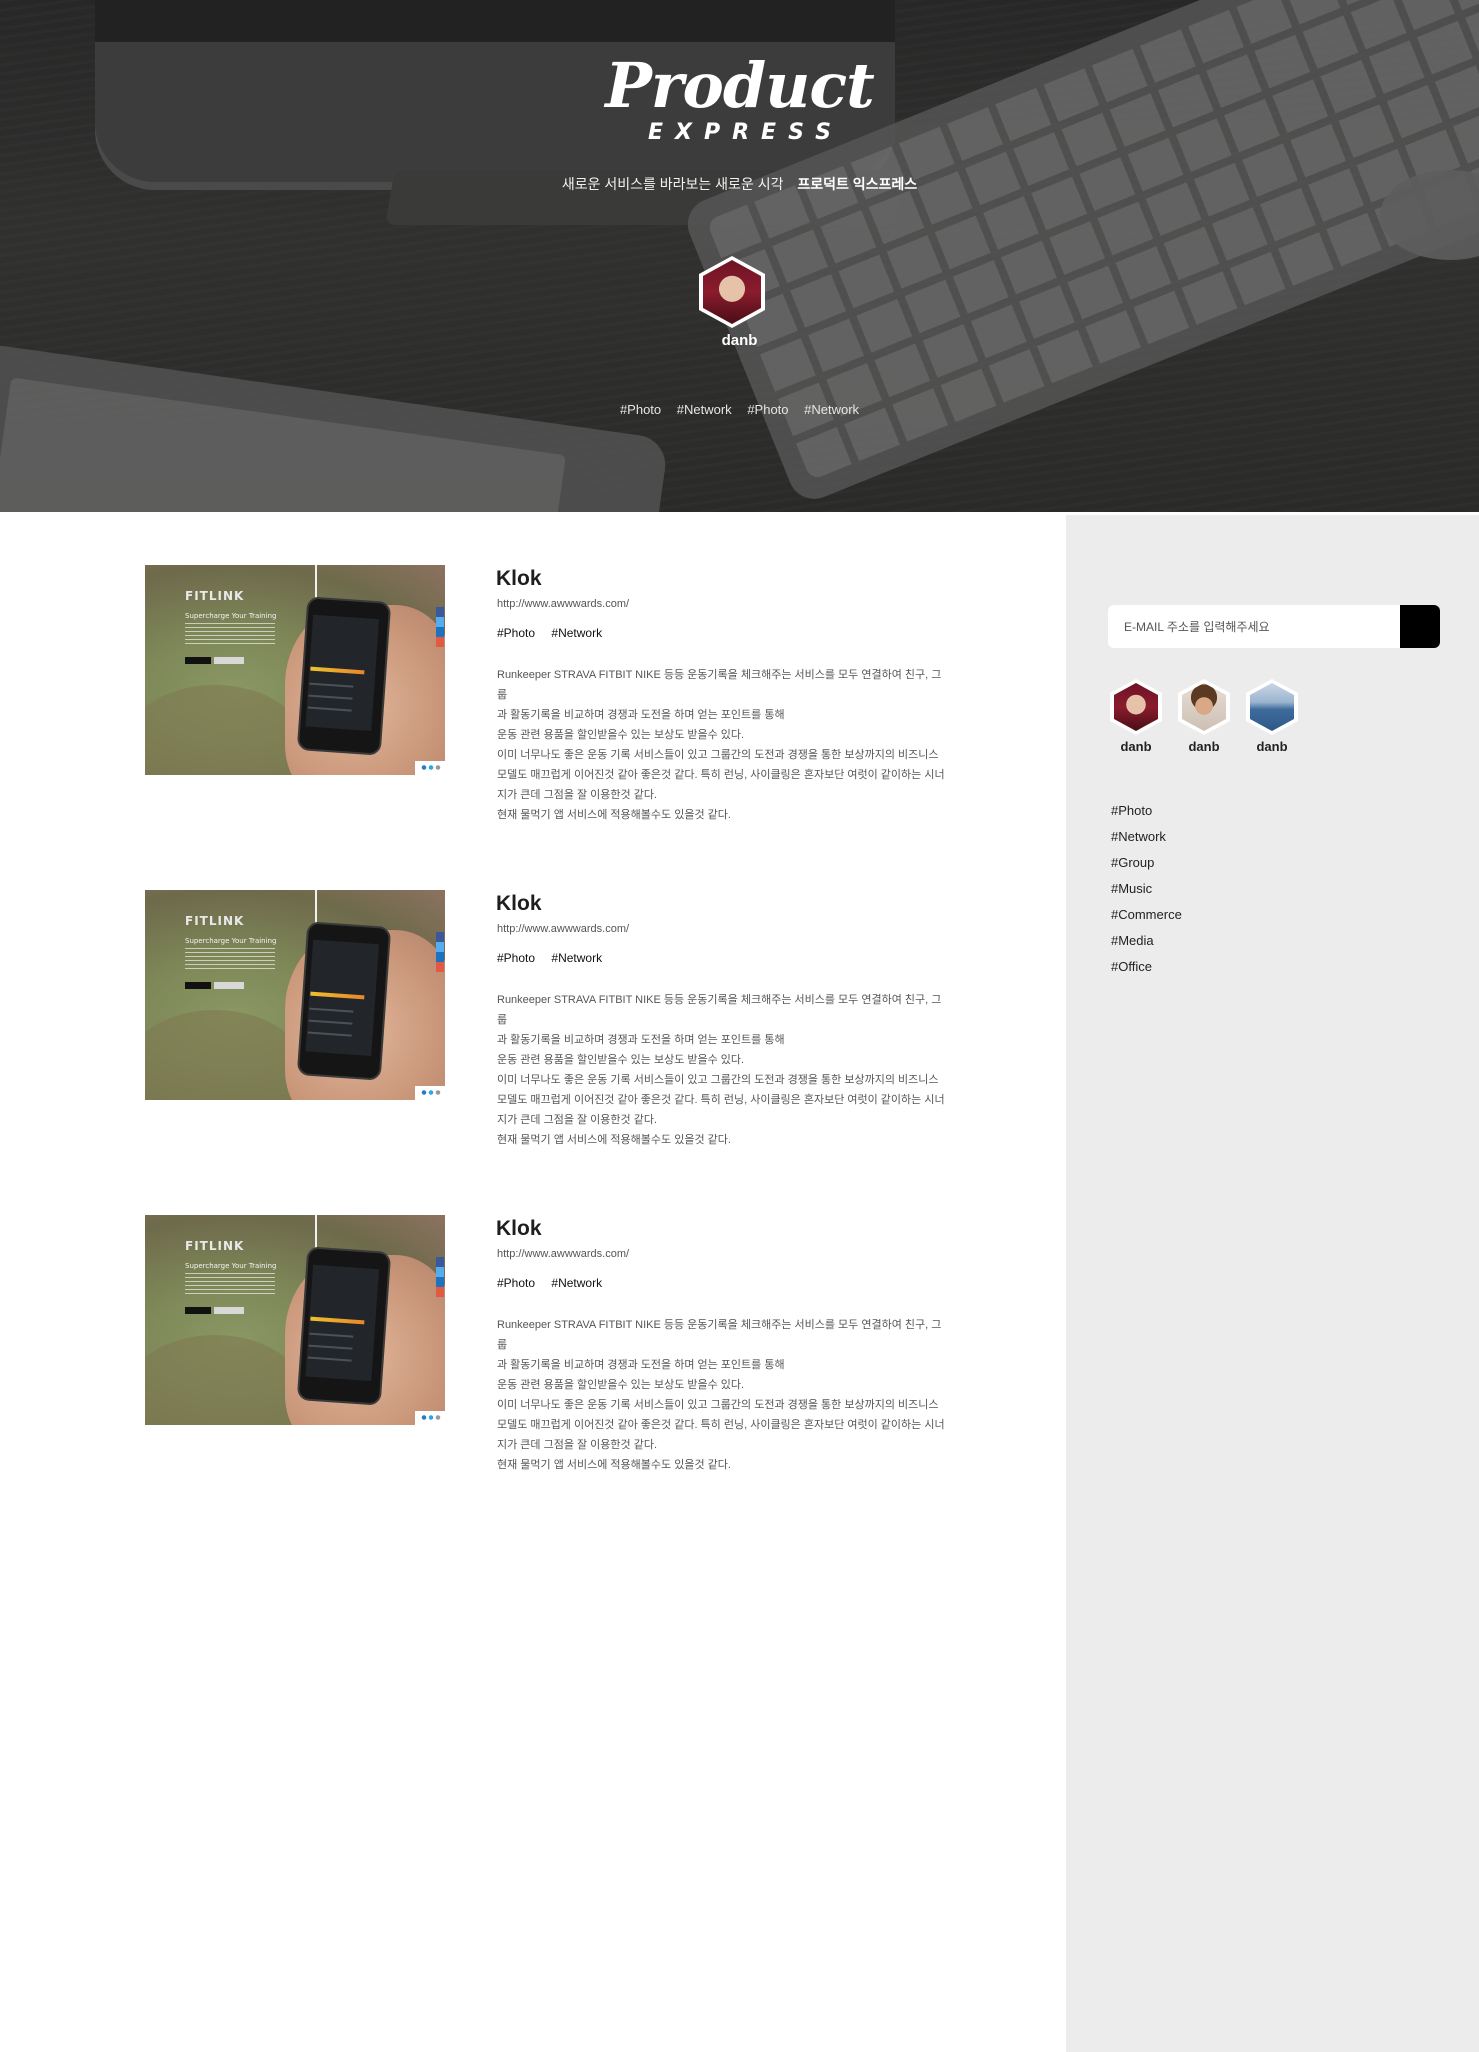 Image resolution: width=1479 pixels, height=2052 pixels. I want to click on sidebar-tag: #Group, so click(1146, 866).